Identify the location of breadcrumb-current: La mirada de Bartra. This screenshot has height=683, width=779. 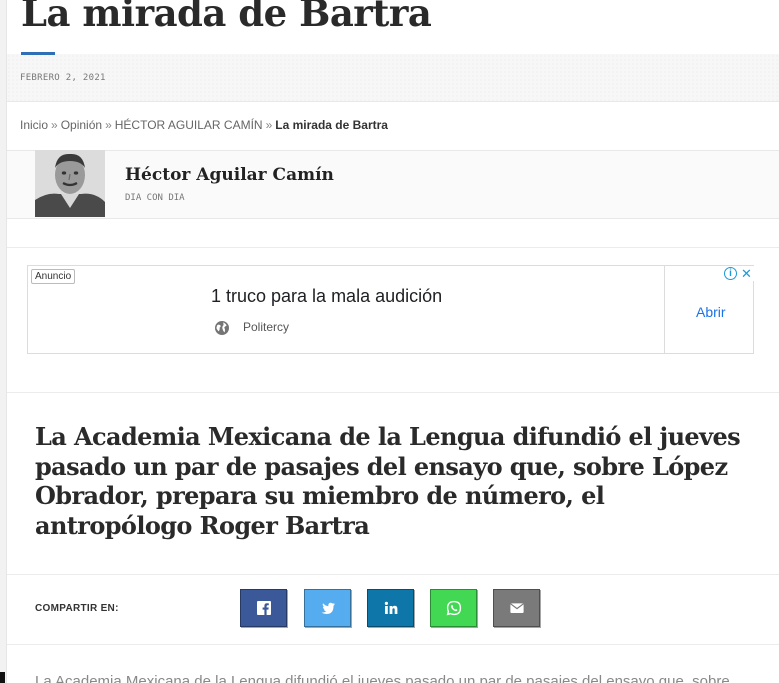
(331, 125).